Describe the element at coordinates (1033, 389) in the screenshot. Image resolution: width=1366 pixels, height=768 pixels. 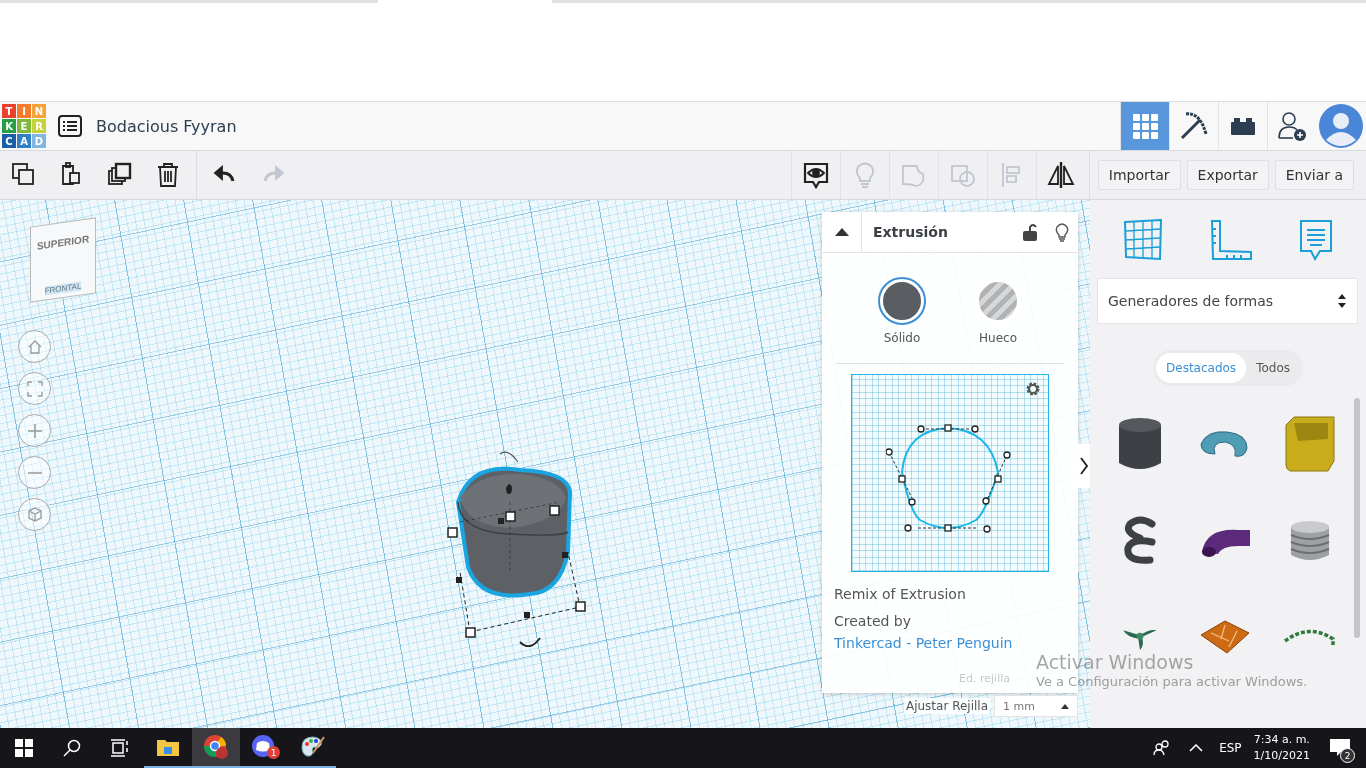
I see `settings-icon` at that location.